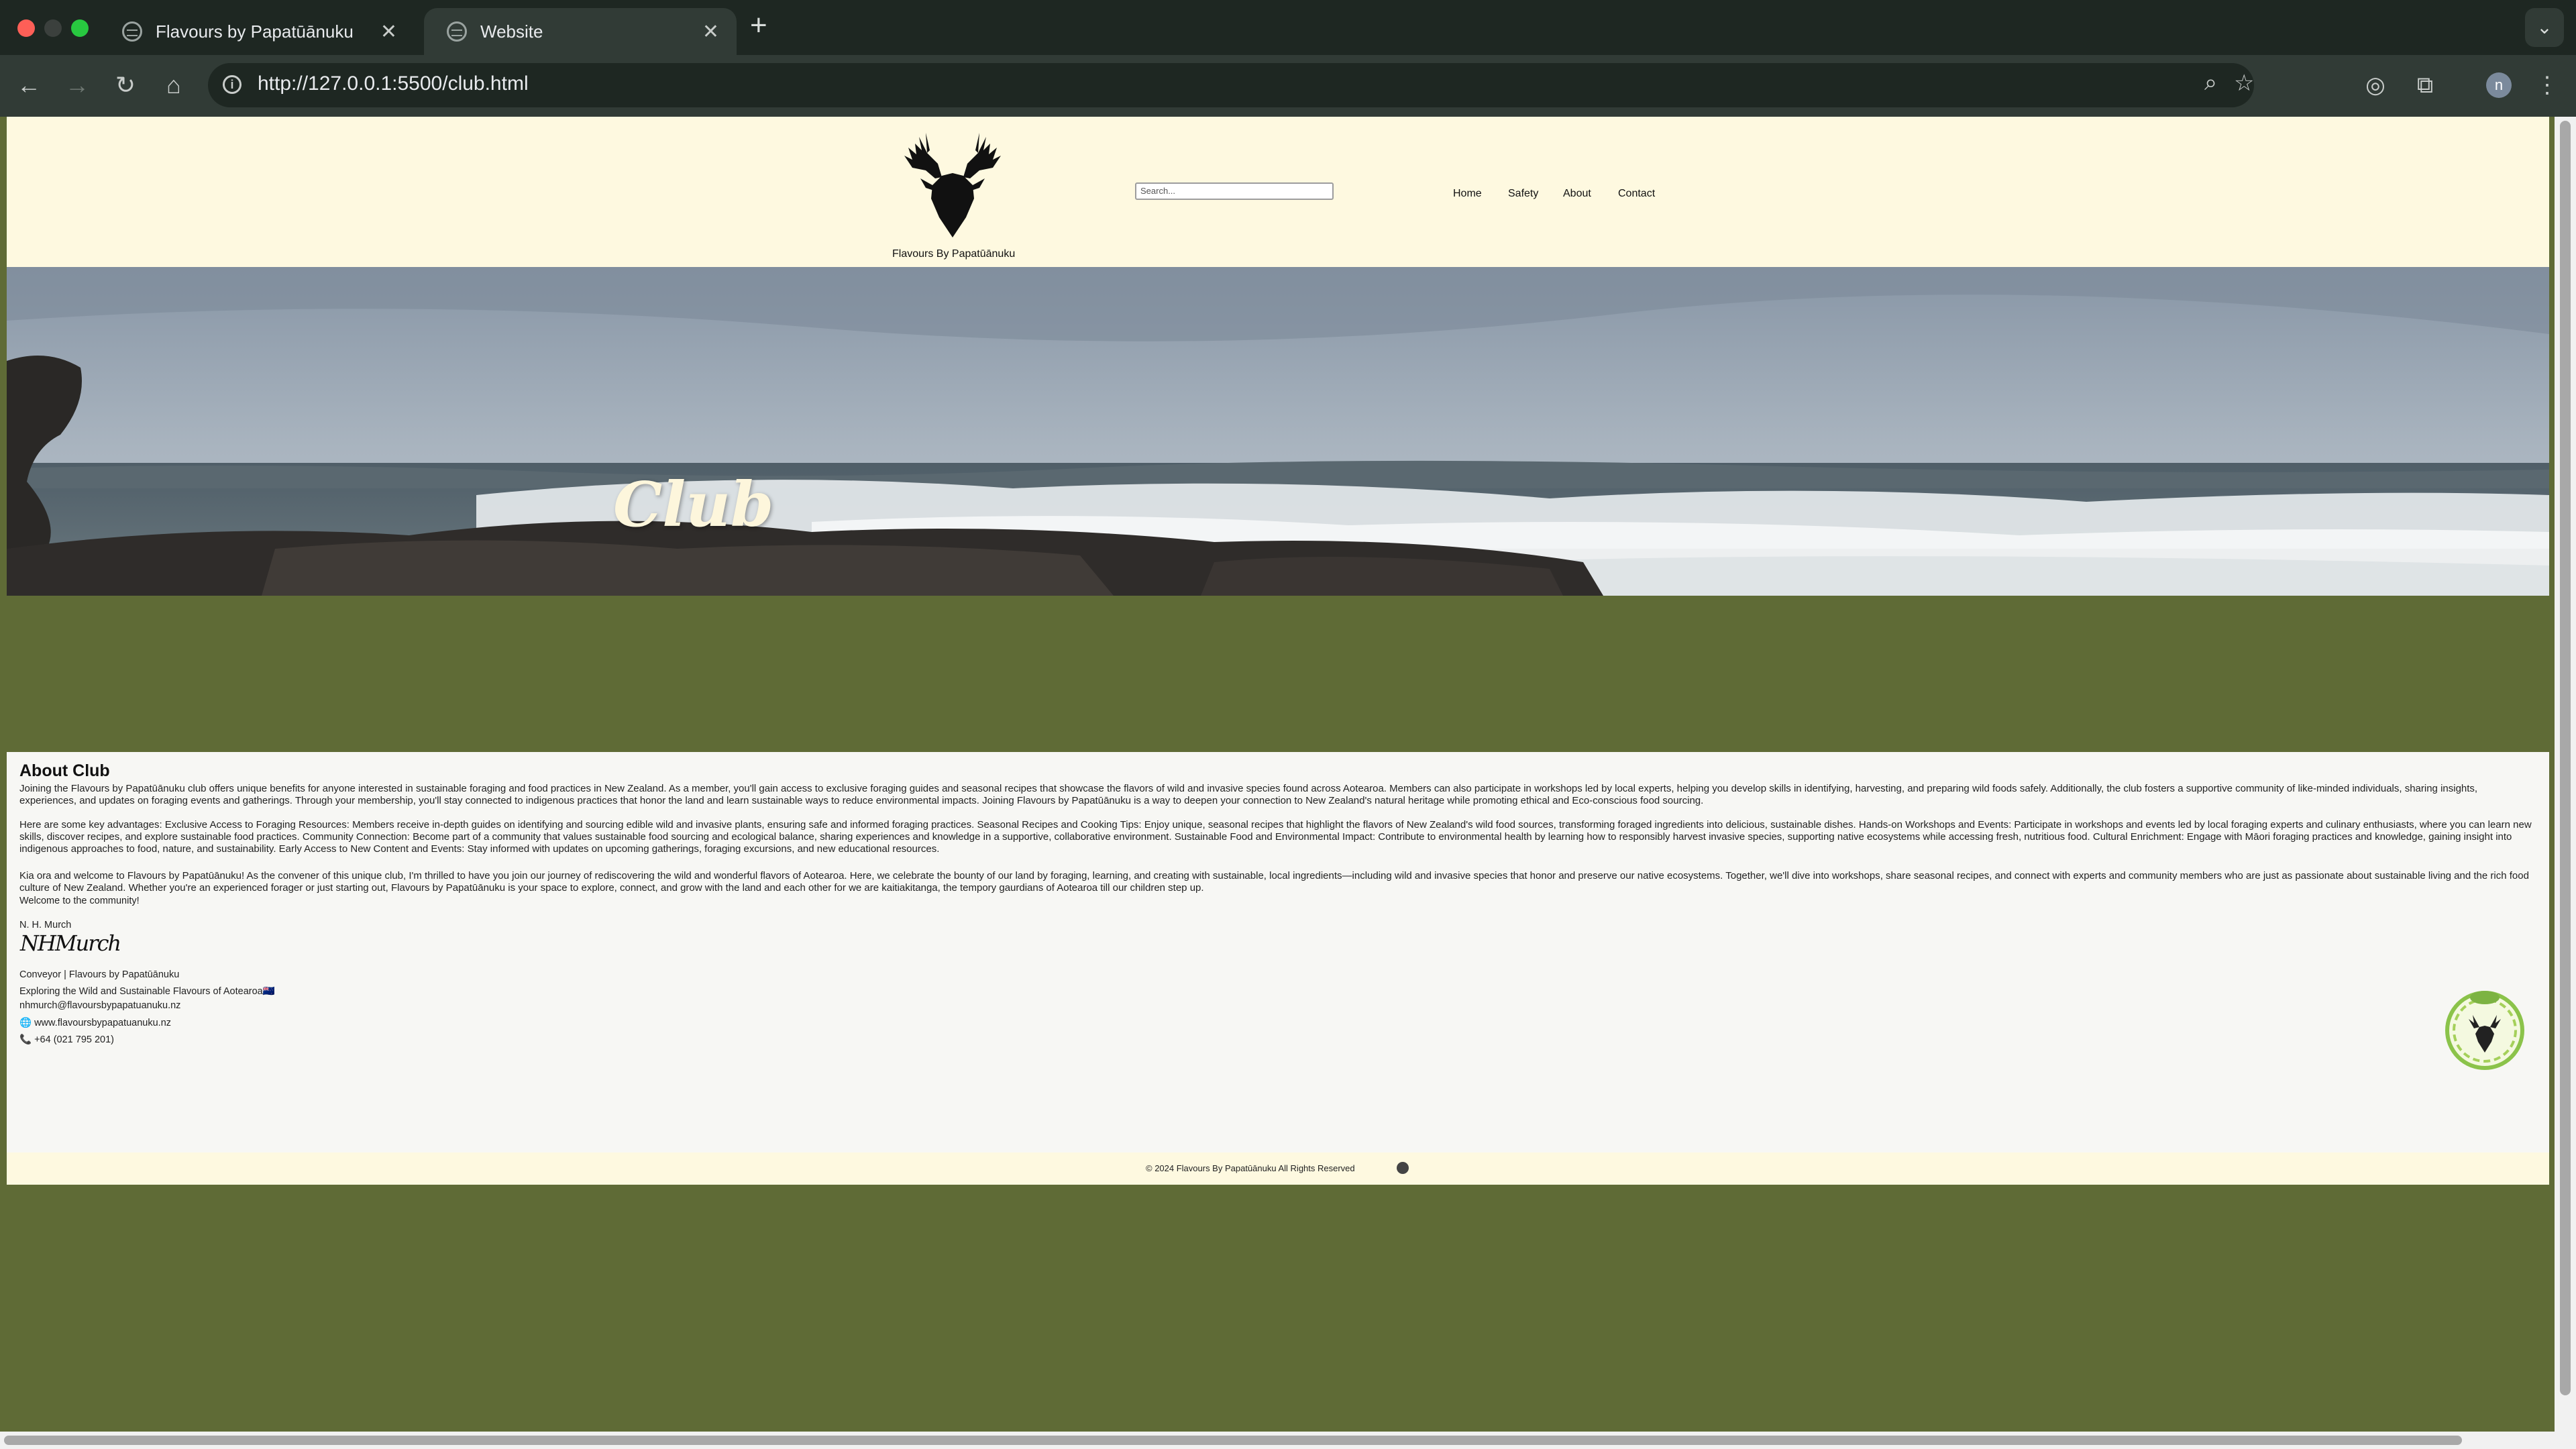  What do you see at coordinates (99, 1005) in the screenshot?
I see `email-link: nhmurch@flavoursbypapatuanuku.nz` at bounding box center [99, 1005].